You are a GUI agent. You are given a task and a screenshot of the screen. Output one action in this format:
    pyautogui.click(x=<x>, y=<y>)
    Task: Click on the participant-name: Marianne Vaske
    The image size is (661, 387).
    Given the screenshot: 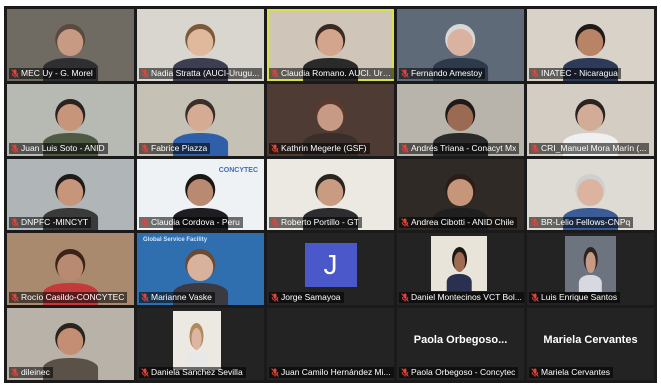 What is the action you would take?
    pyautogui.click(x=181, y=297)
    